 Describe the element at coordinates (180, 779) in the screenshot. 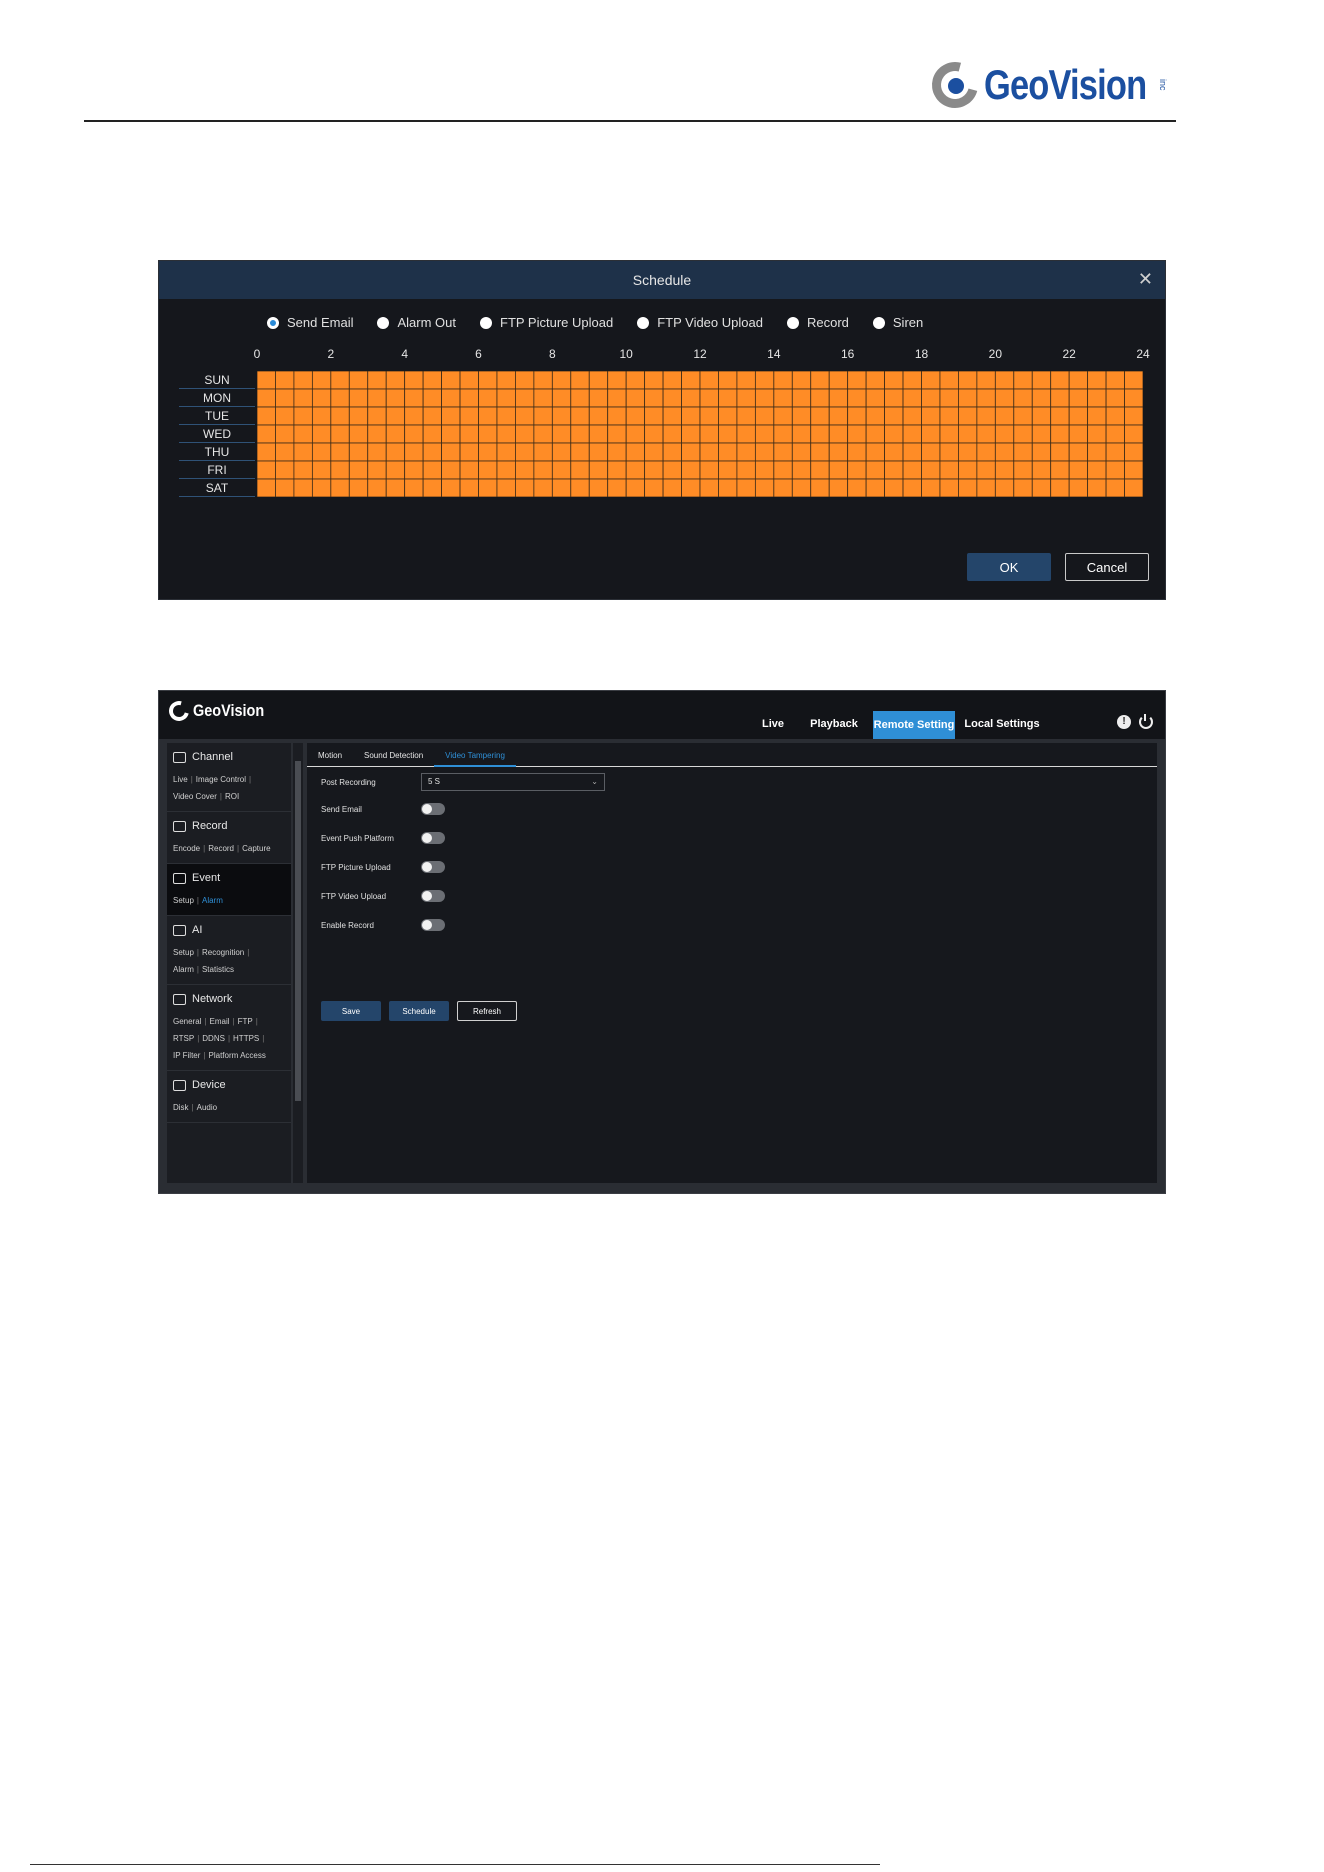

I see `sidebar-link: Live` at that location.